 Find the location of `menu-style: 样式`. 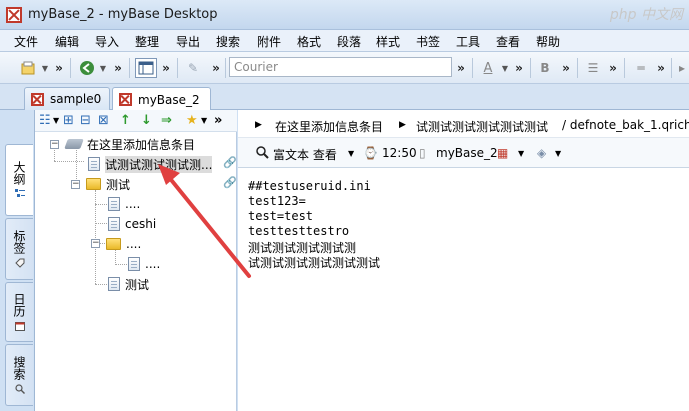

menu-style: 样式 is located at coordinates (388, 41).